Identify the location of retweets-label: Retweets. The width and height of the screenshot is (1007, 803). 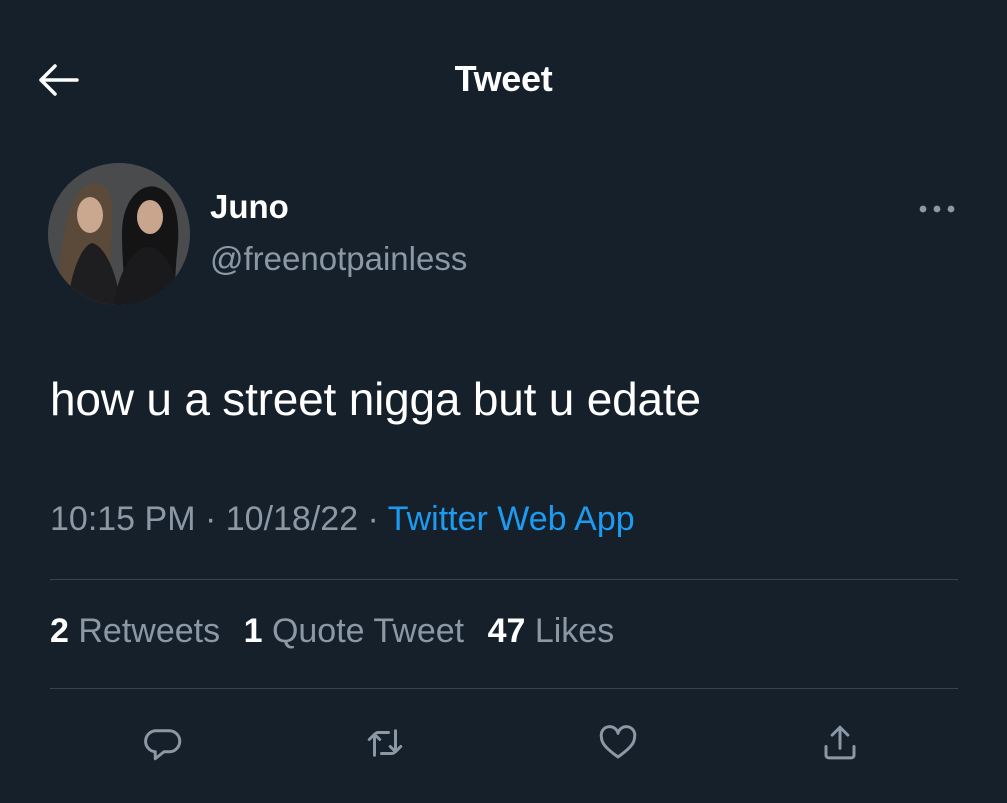
(149, 631).